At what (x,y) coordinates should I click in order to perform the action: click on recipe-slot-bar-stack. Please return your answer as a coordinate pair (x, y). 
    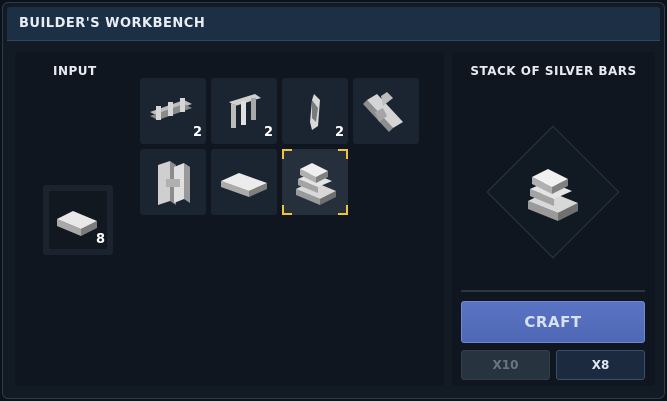
    Looking at the image, I should click on (315, 182).